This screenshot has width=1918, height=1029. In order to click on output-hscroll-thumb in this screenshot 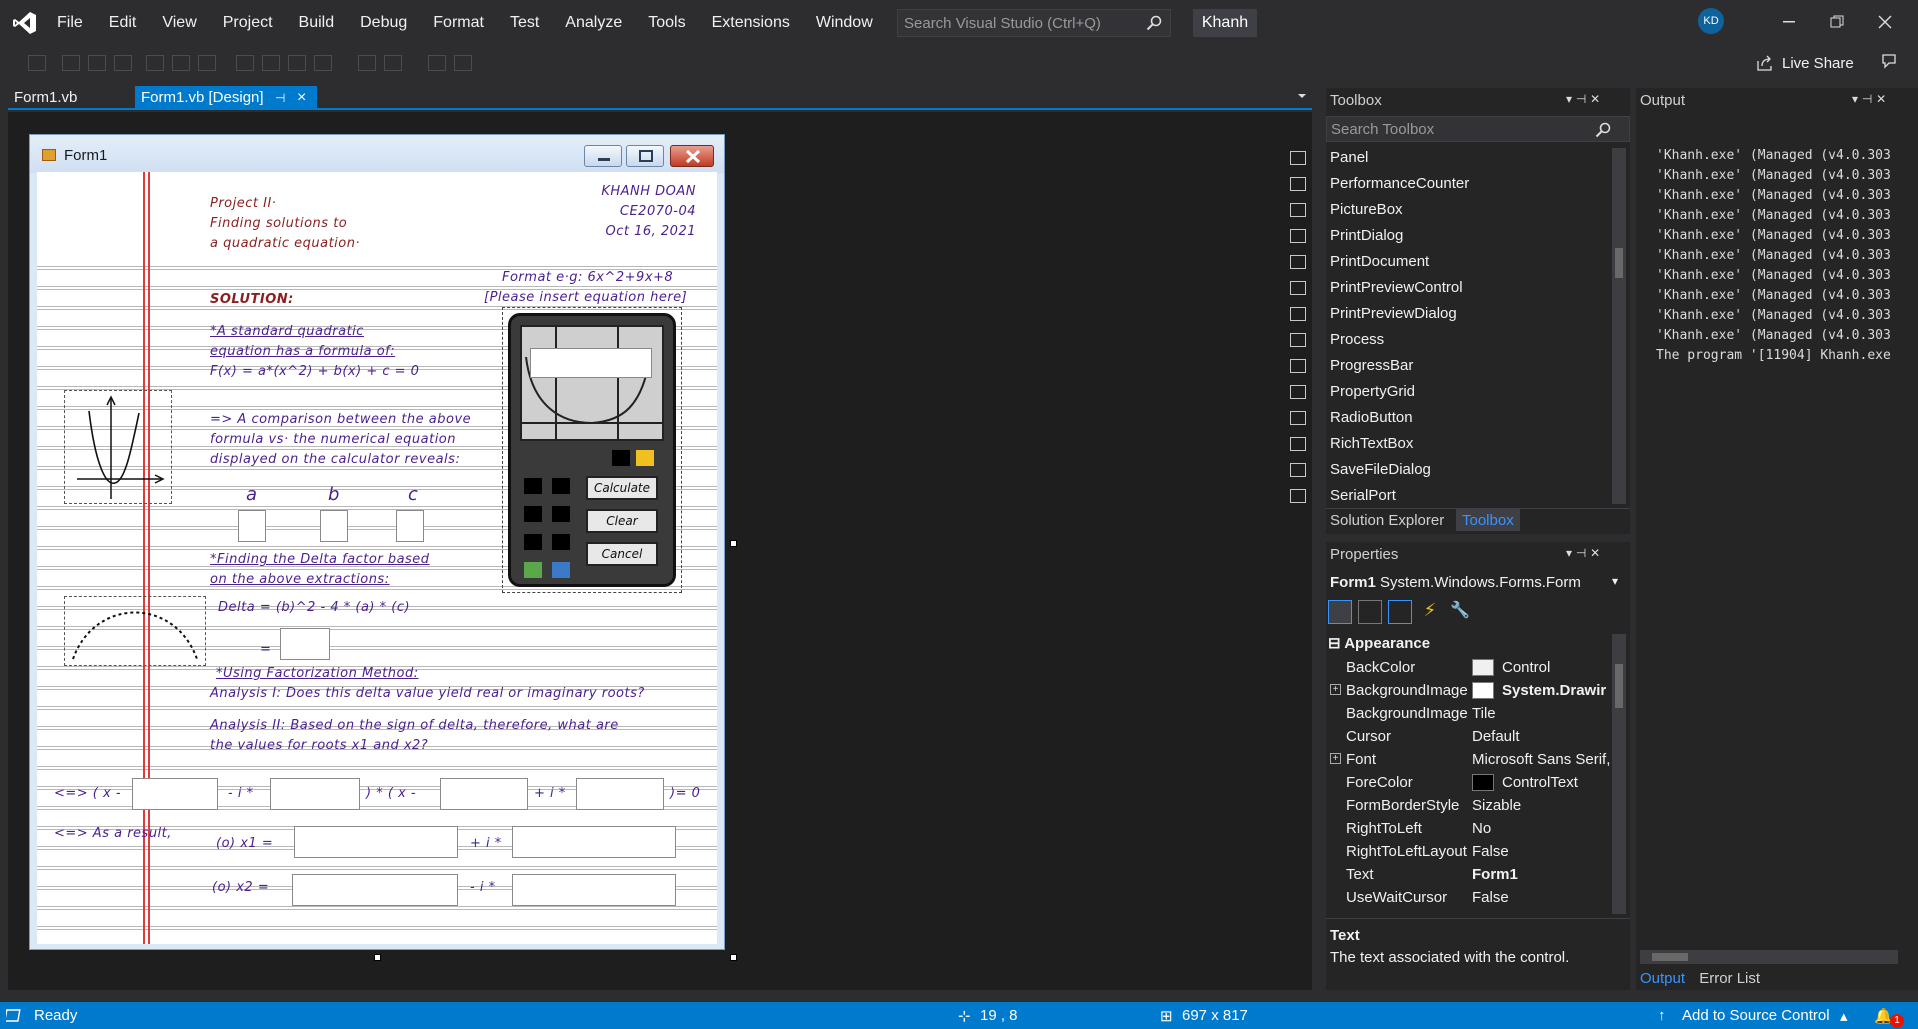, I will do `click(1670, 957)`.